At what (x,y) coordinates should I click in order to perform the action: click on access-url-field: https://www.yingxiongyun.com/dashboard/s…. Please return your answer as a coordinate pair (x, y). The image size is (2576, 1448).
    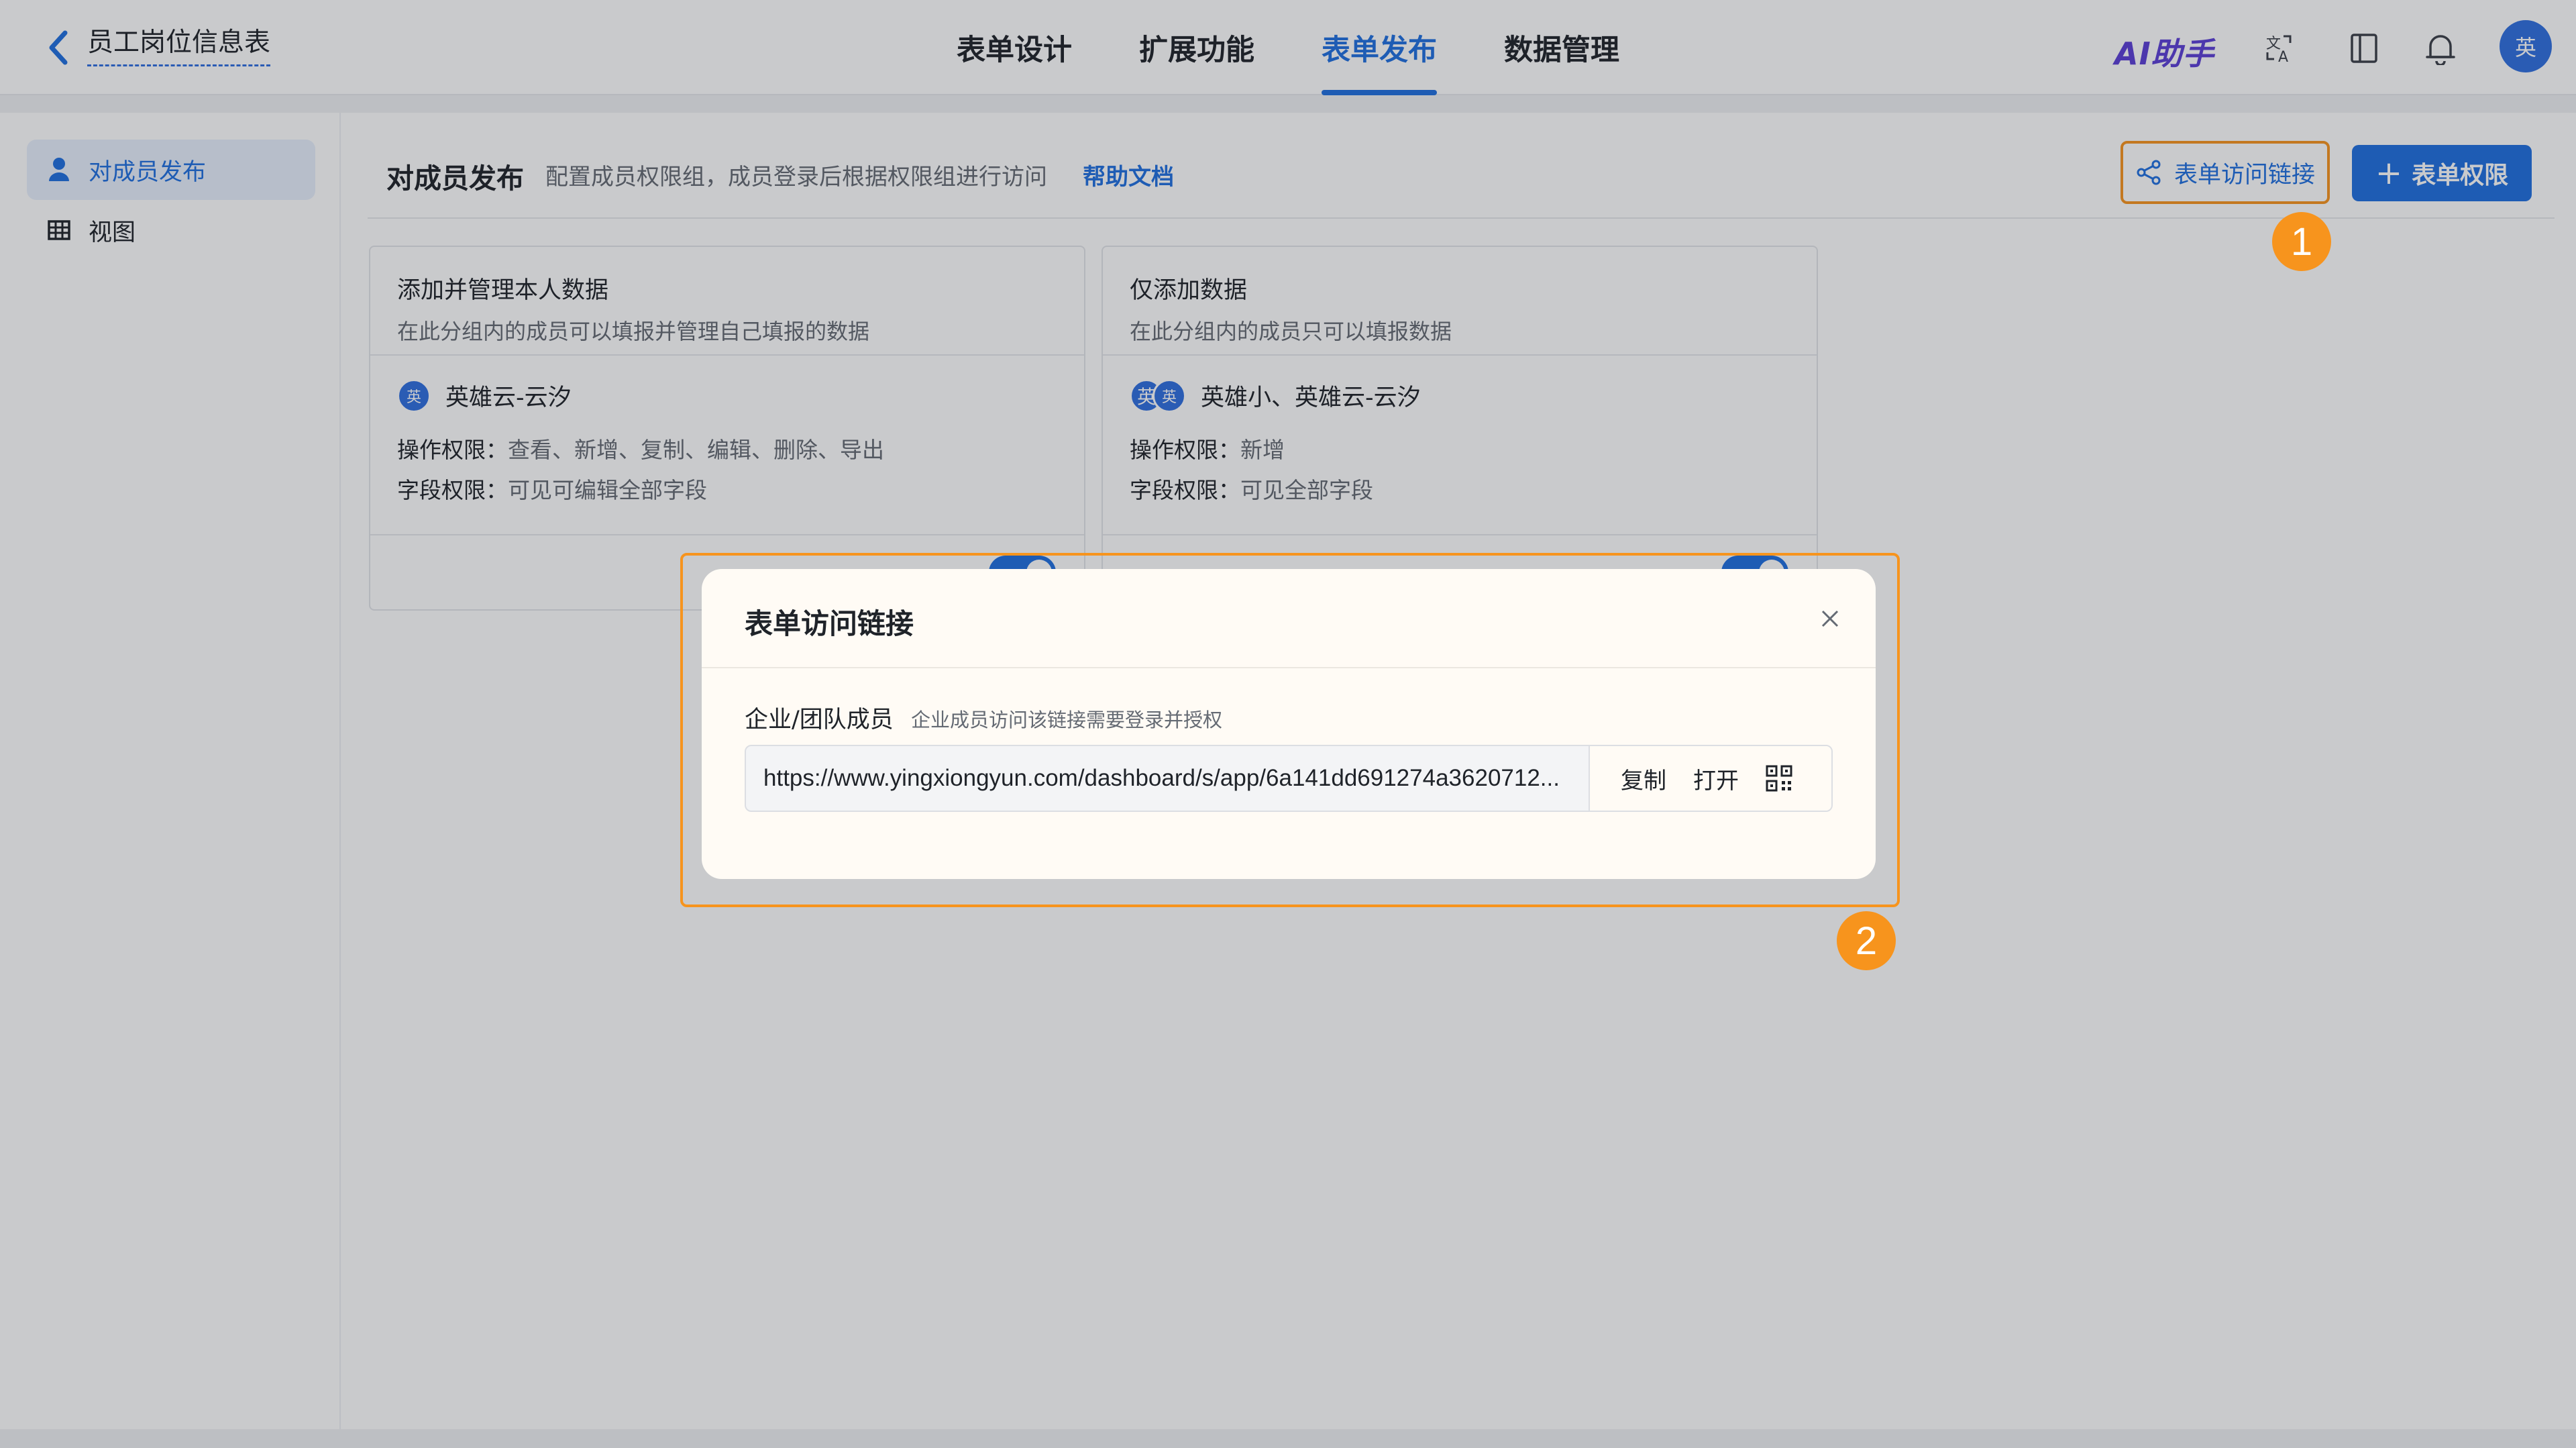
    Looking at the image, I should click on (1289, 779).